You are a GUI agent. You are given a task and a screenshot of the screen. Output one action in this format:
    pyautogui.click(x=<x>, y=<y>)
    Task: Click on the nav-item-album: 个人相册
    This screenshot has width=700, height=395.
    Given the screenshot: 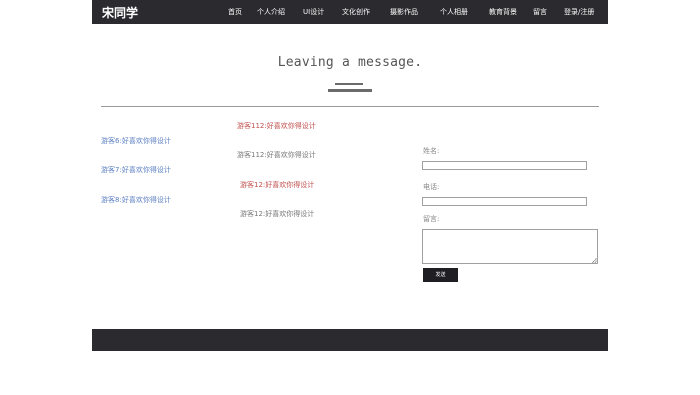 What is the action you would take?
    pyautogui.click(x=454, y=12)
    